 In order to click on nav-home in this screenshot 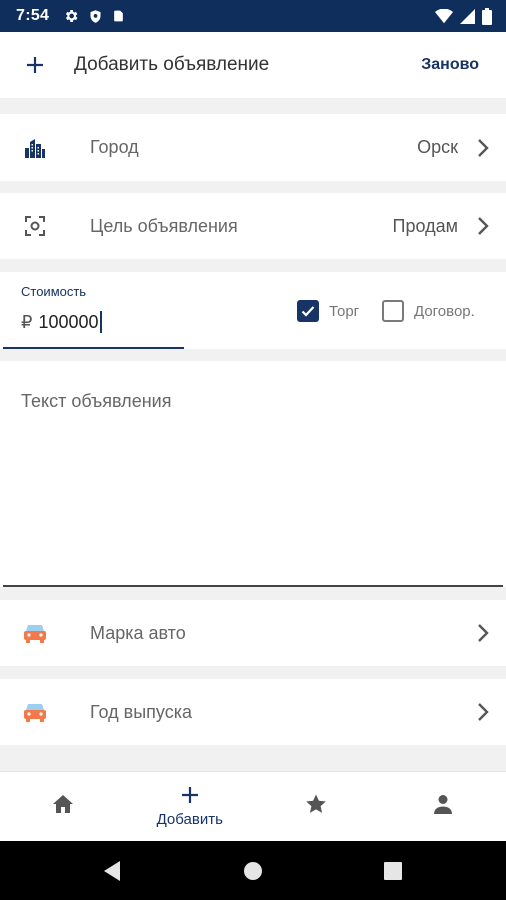, I will do `click(63, 806)`.